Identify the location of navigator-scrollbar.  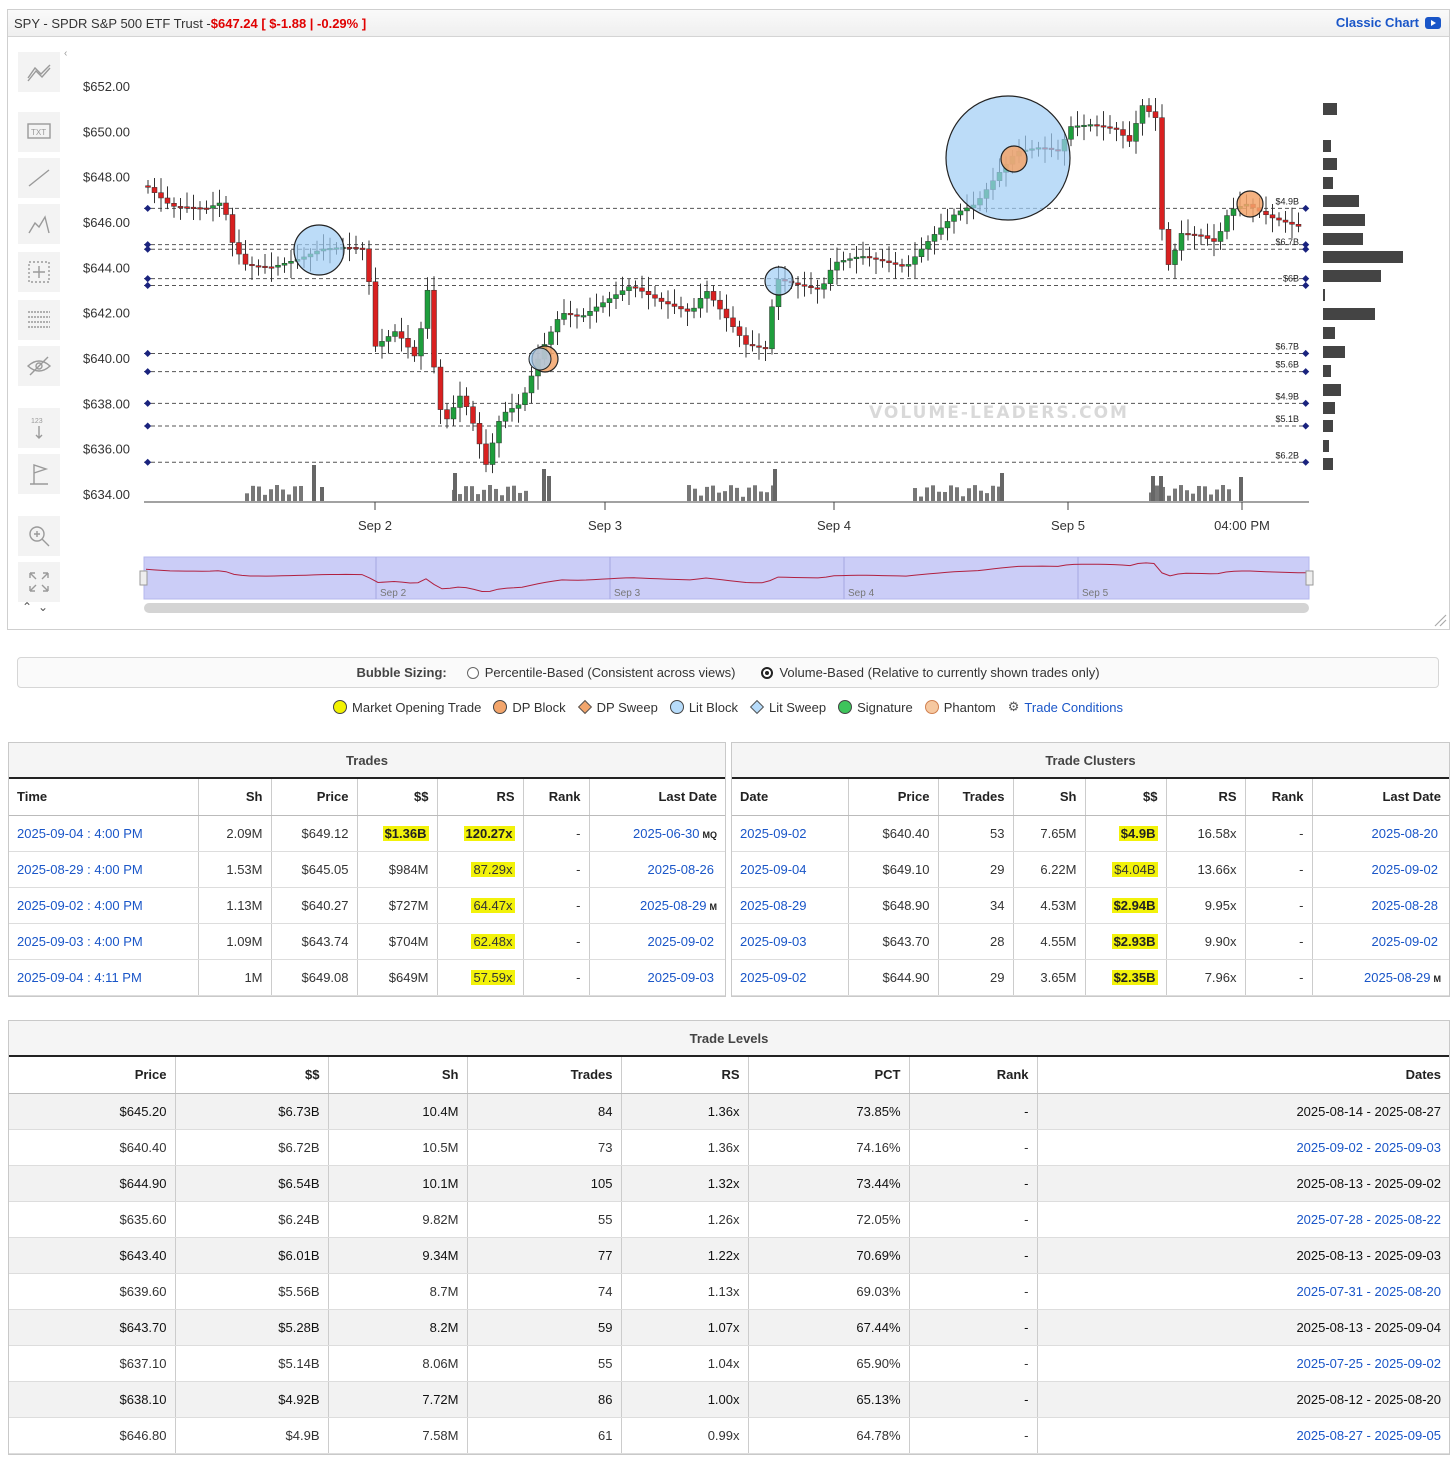
(726, 608).